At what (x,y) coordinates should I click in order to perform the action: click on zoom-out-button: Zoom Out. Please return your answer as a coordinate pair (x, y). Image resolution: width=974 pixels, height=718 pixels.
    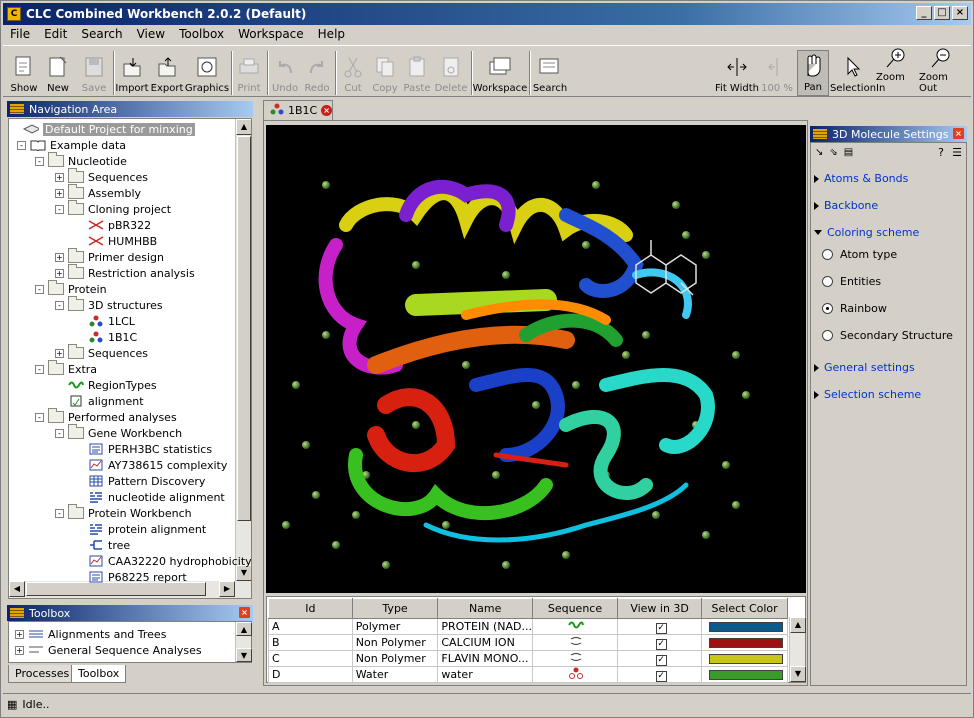
    Looking at the image, I should click on (941, 72).